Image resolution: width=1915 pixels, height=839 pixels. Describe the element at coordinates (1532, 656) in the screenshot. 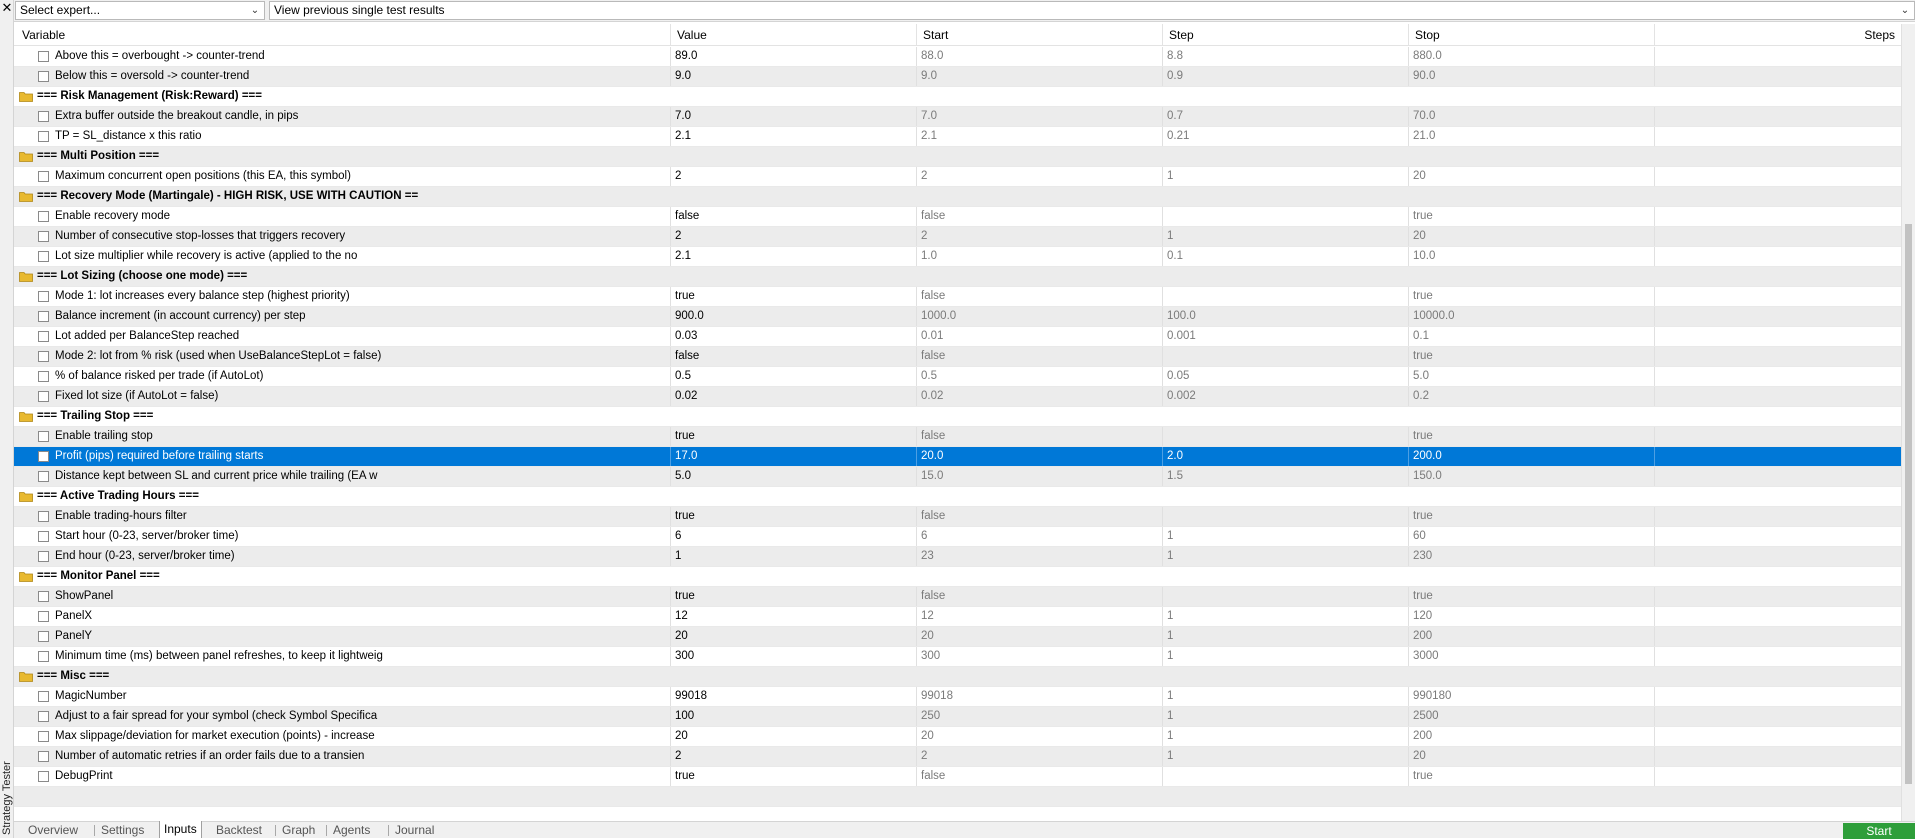

I see `stop-cell: 3000` at that location.